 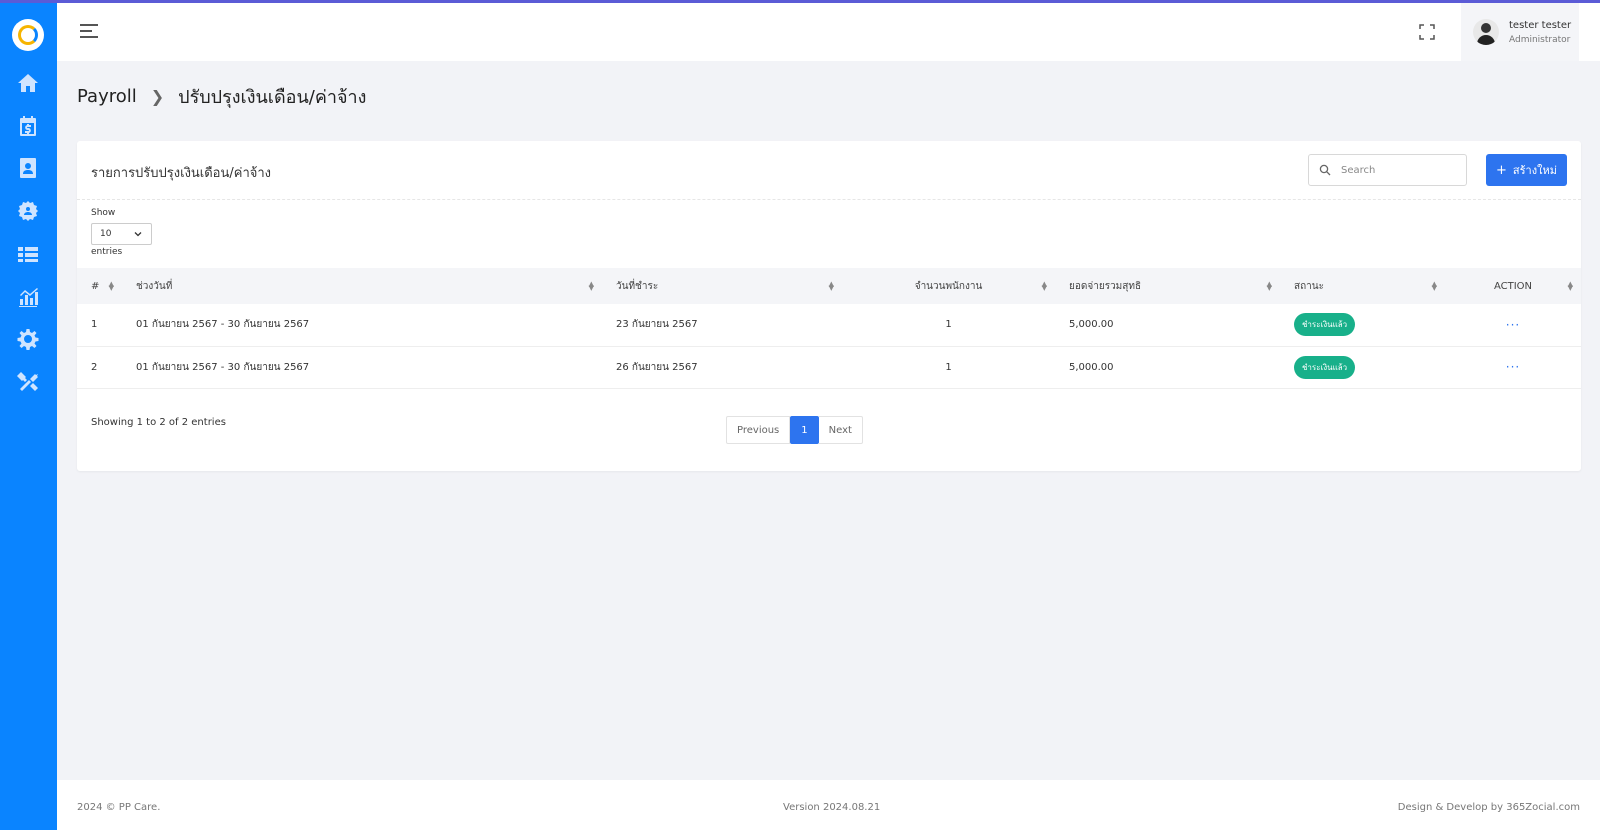 I want to click on page-1-button: 1, so click(x=804, y=430).